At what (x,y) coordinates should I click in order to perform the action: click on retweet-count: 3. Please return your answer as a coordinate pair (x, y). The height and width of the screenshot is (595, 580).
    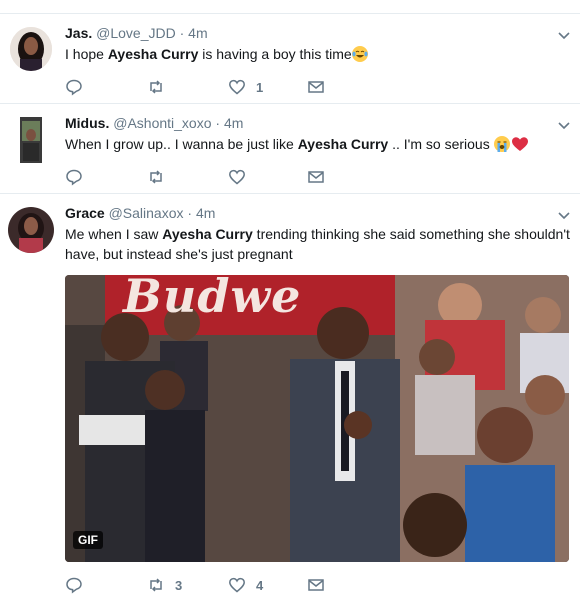
    Looking at the image, I should click on (179, 585).